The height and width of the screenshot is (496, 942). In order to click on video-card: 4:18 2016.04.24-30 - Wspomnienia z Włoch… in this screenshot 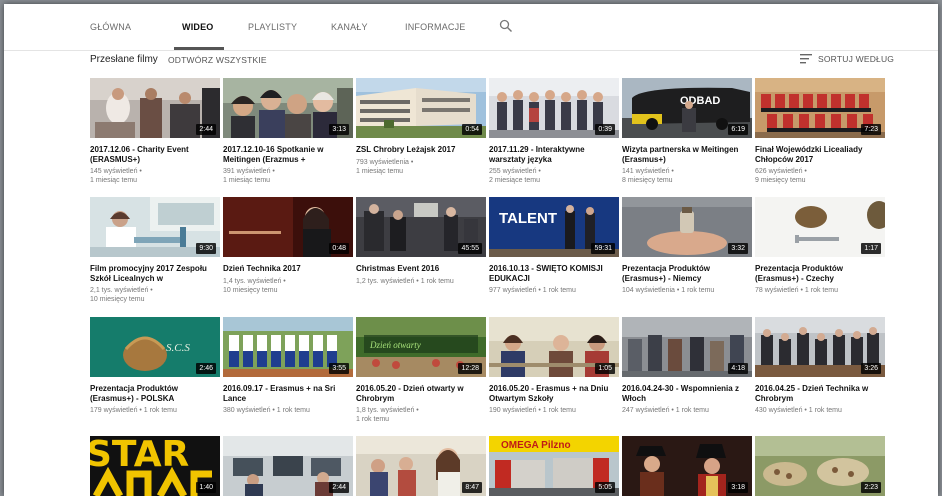, I will do `click(687, 366)`.